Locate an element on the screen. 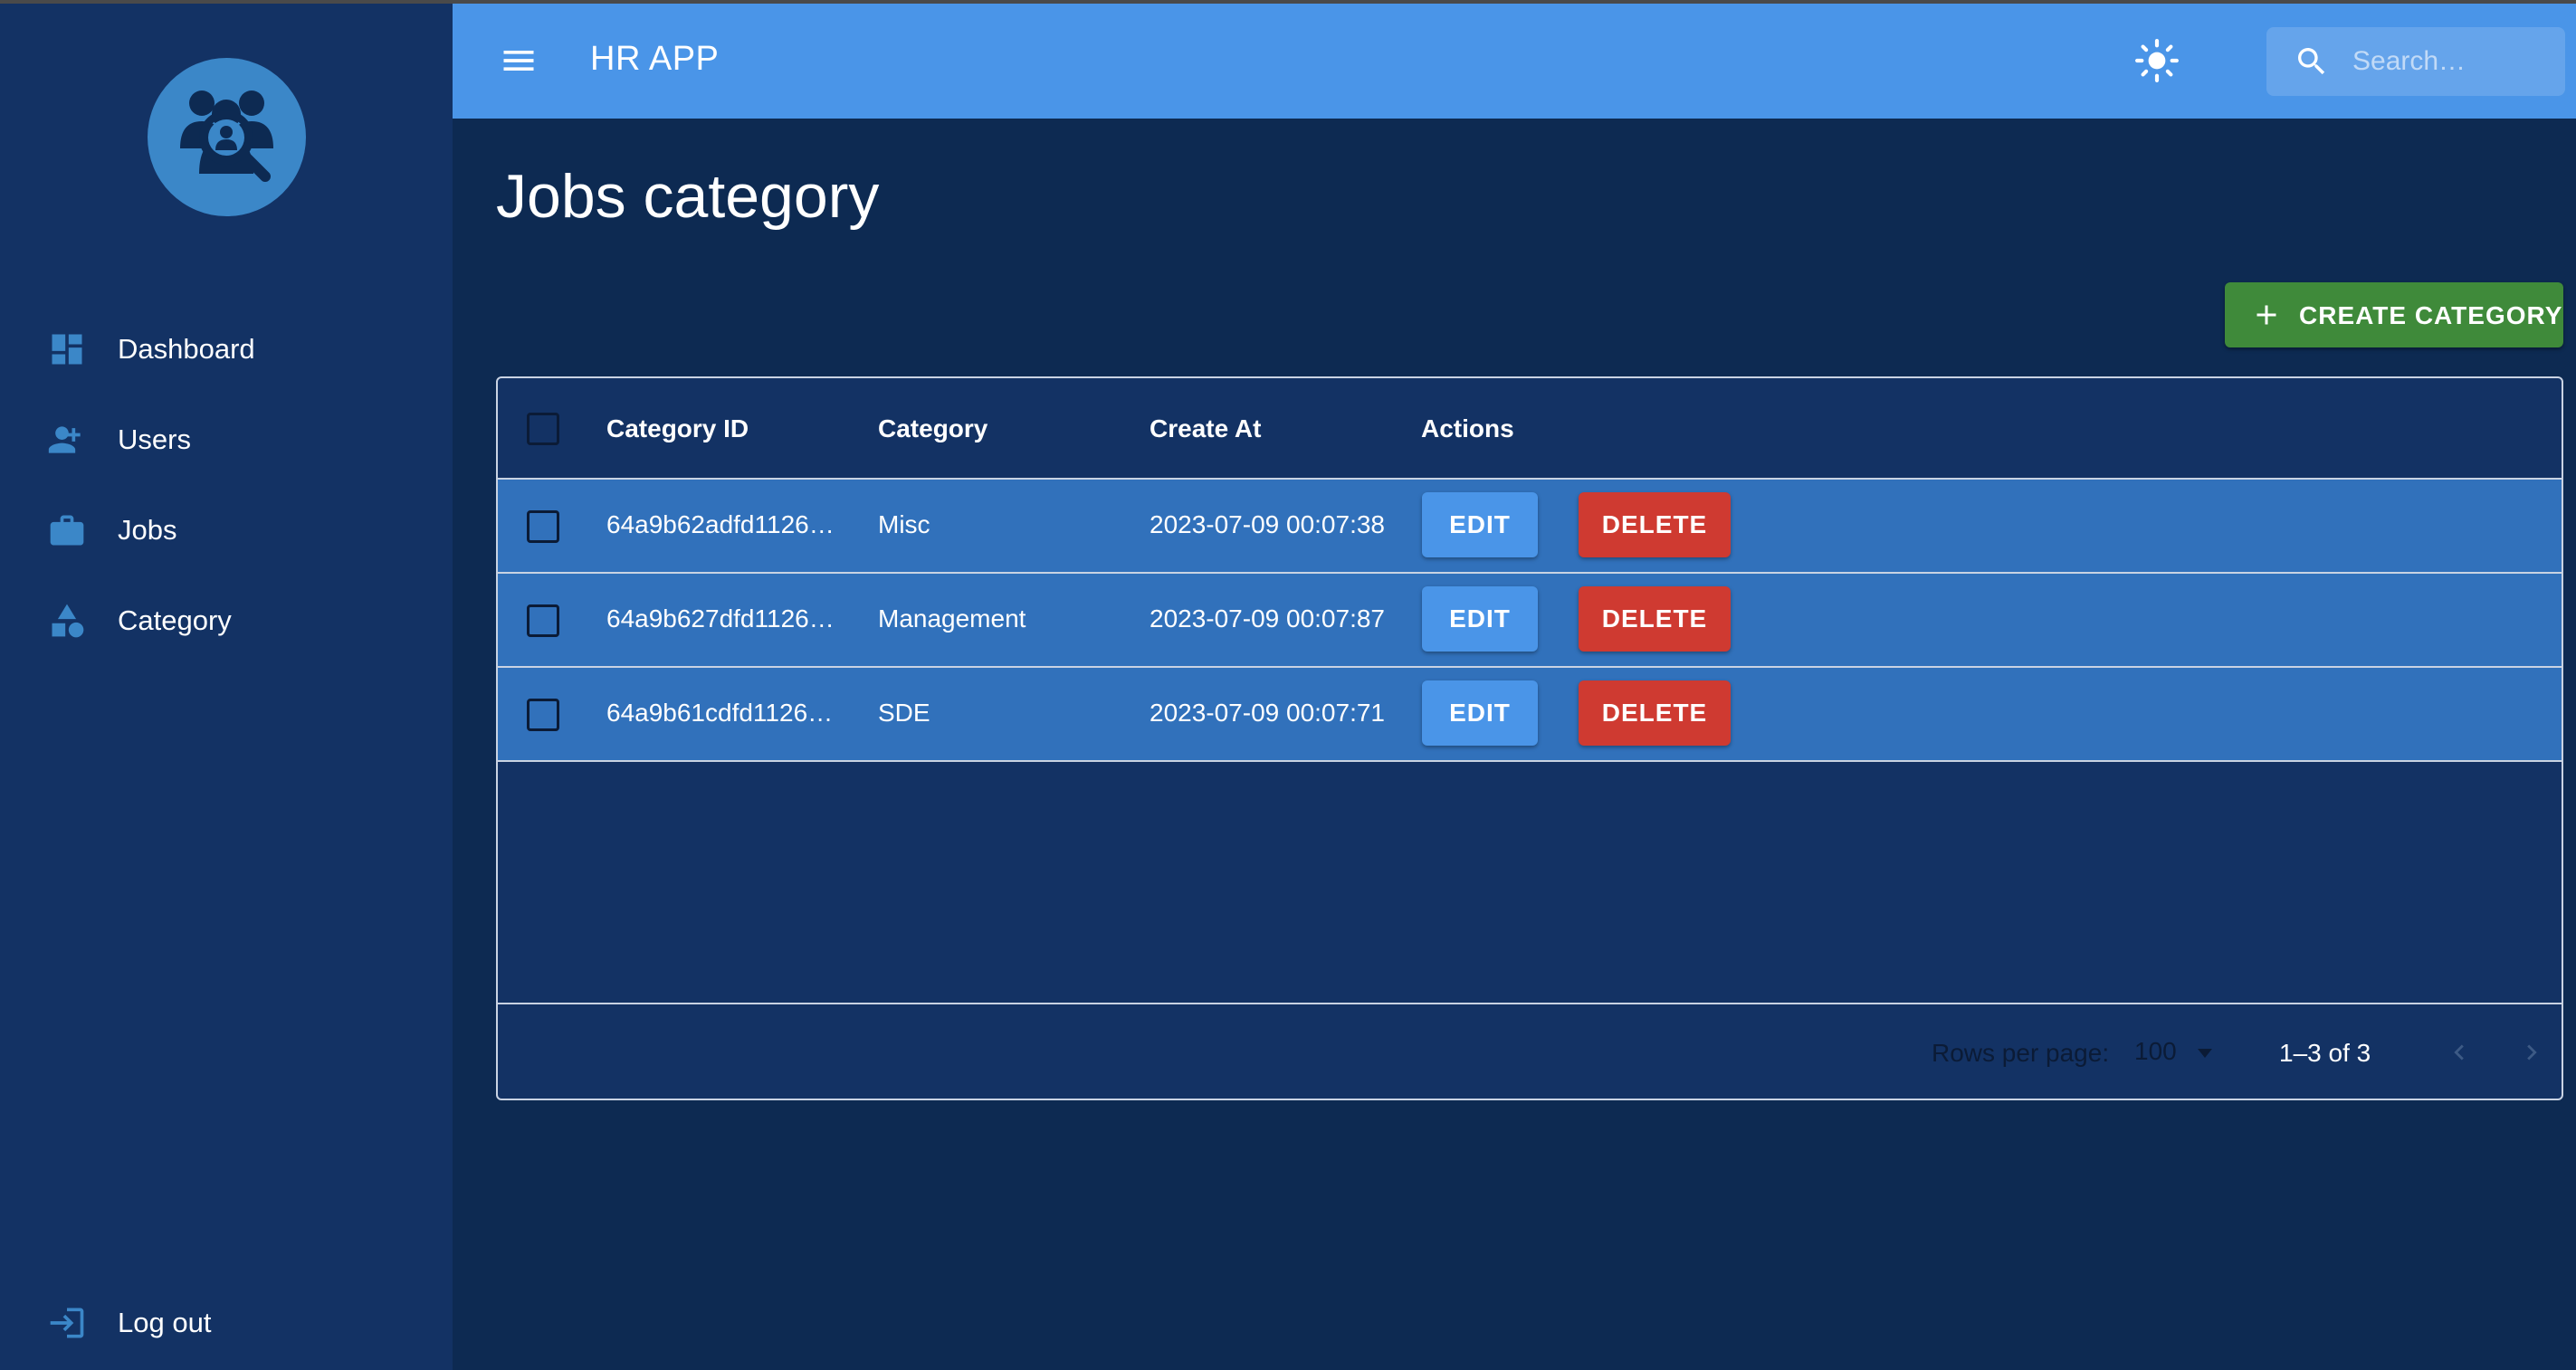 The height and width of the screenshot is (1370, 2576). app-header: HR APP is located at coordinates (1515, 61).